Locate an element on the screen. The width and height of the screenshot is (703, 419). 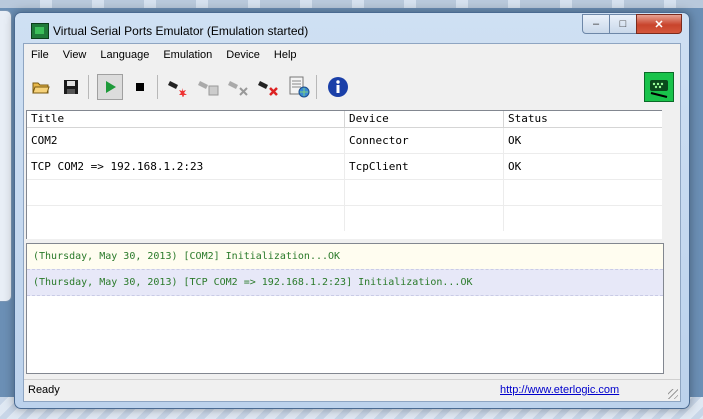
column-header-title: Title is located at coordinates (186, 119).